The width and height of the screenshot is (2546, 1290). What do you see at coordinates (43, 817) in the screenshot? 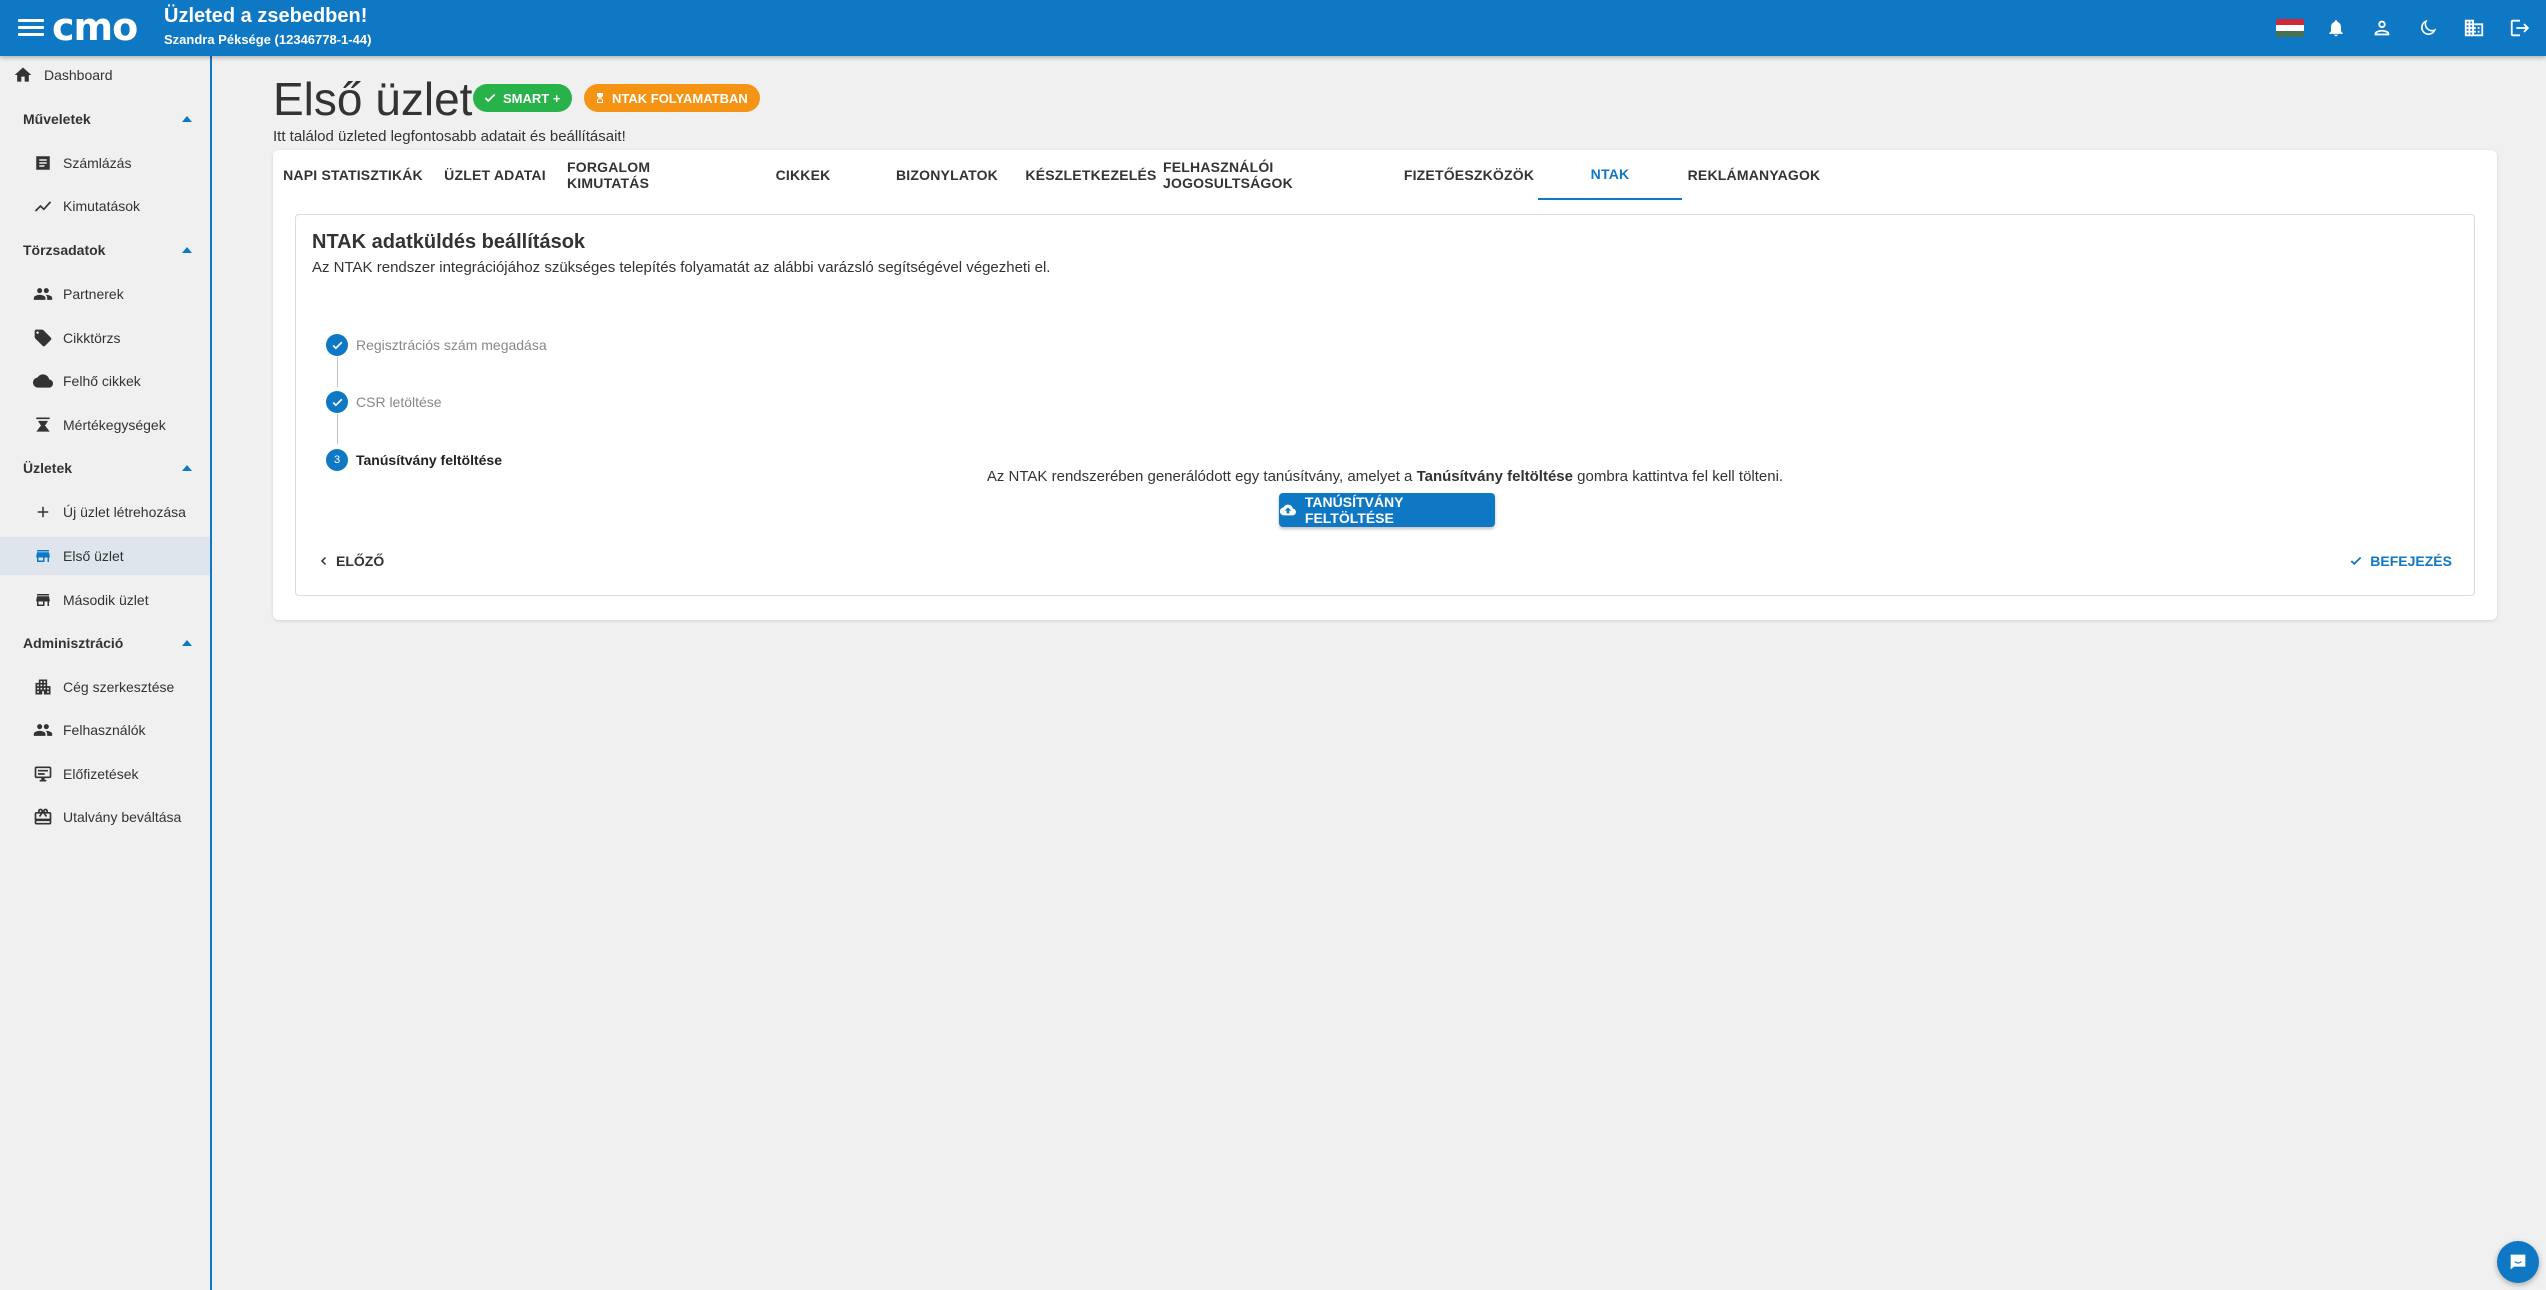
I see `voucher-icon` at bounding box center [43, 817].